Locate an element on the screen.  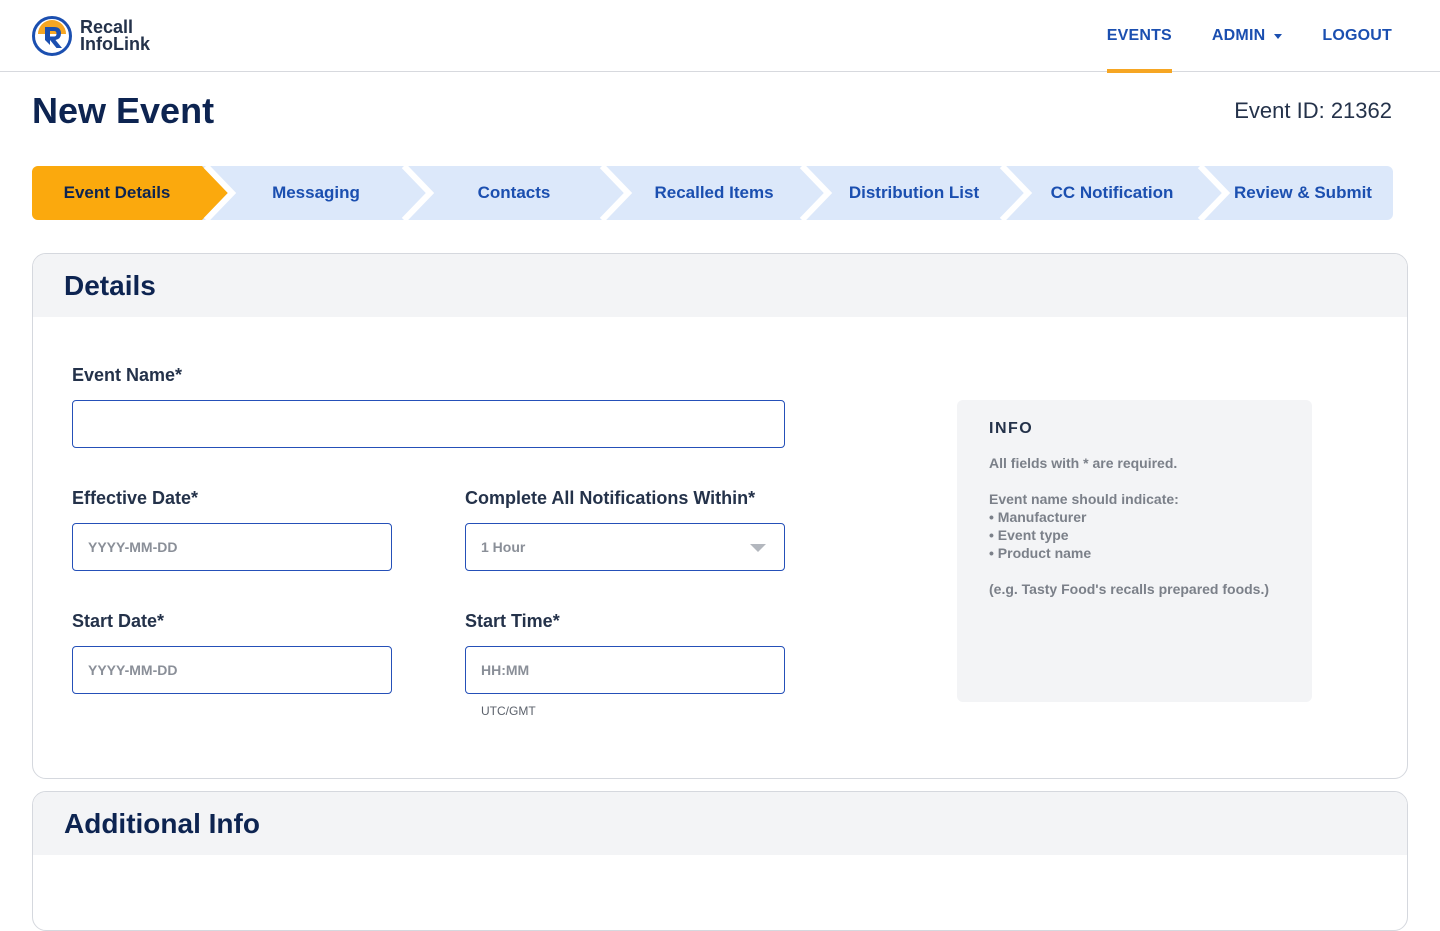
additional-info-heading: Additional Info is located at coordinates (720, 823).